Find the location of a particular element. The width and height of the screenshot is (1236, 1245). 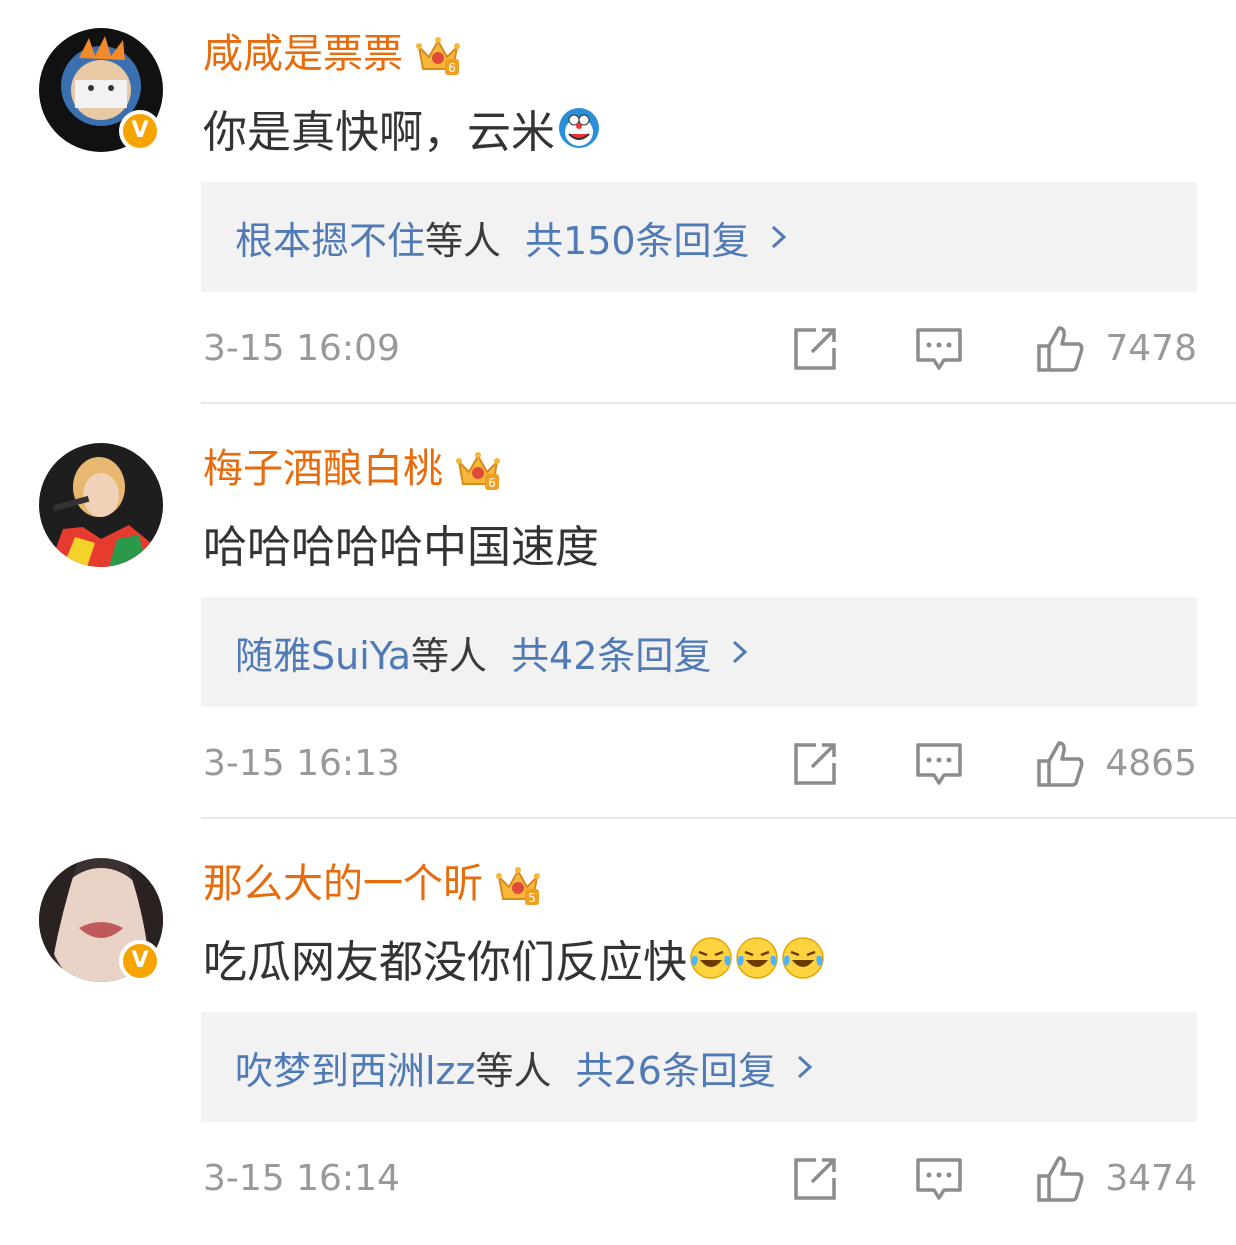

timestamp: 3-15 16:14 is located at coordinates (301, 1178).